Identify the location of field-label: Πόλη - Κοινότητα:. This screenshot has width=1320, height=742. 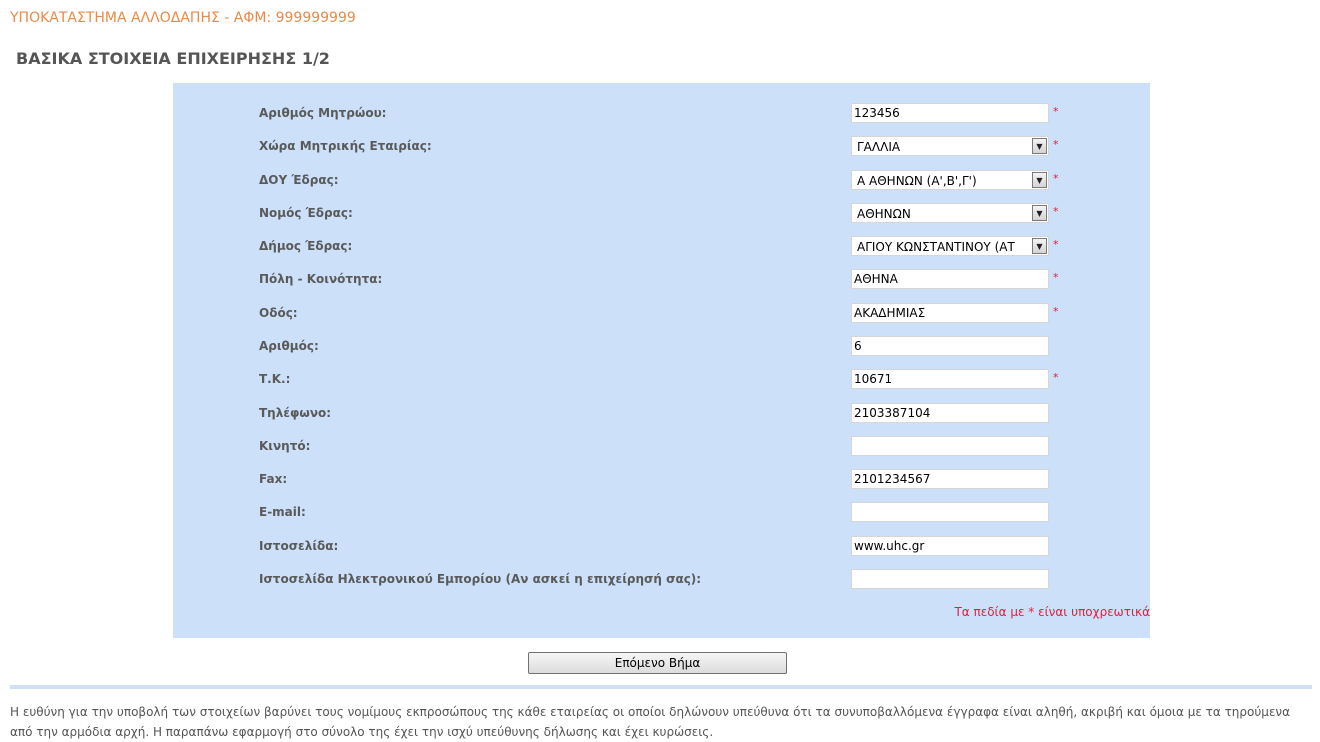
(321, 279).